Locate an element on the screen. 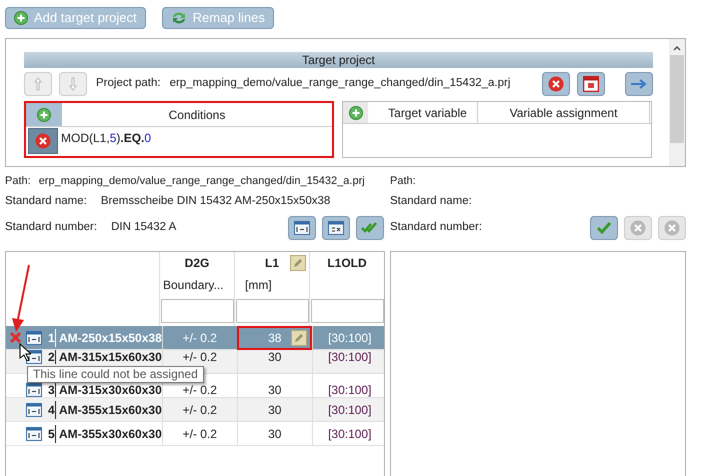 The image size is (703, 476). mouse-pointer-icon is located at coordinates (25, 352).